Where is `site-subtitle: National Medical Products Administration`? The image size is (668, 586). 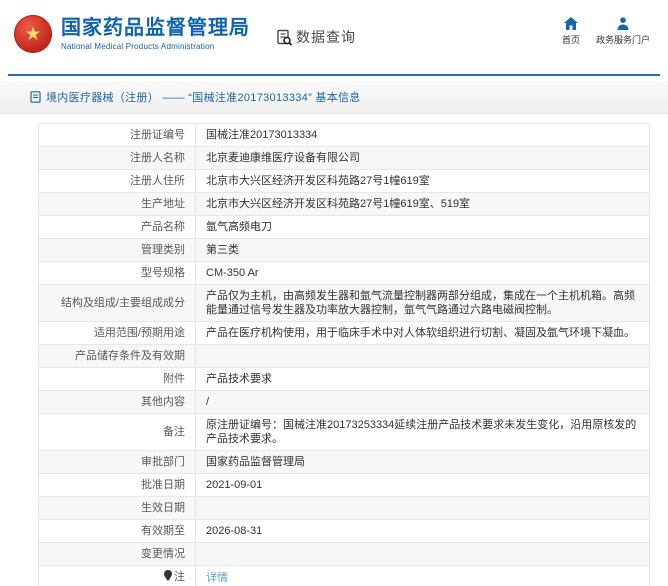 site-subtitle: National Medical Products Administration is located at coordinates (138, 46).